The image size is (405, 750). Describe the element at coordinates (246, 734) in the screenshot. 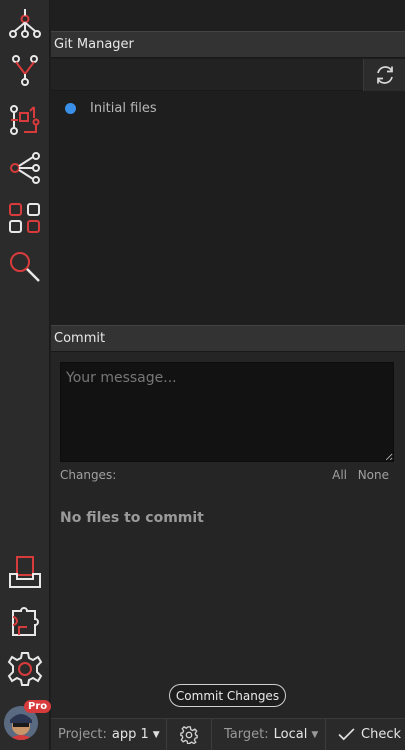

I see `target-label: Target:` at that location.